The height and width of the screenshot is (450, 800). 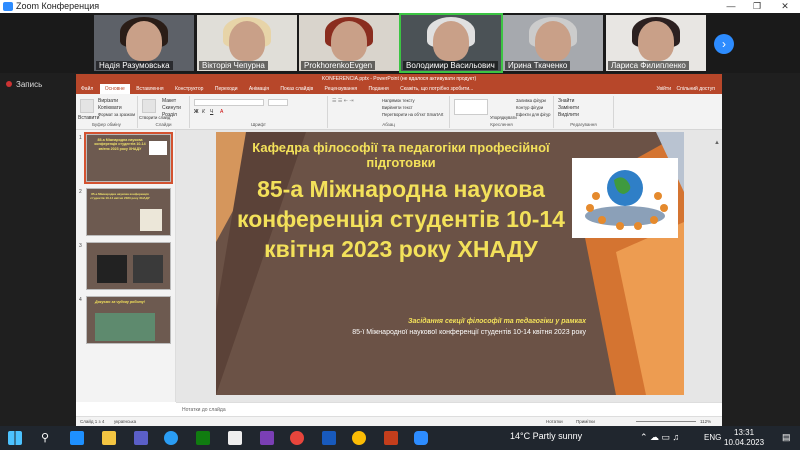 I want to click on restore-icon: ❐, so click(x=757, y=6).